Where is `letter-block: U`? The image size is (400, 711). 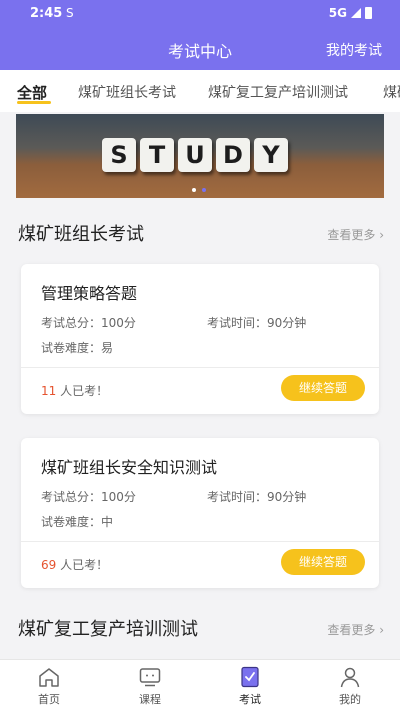
letter-block: U is located at coordinates (195, 155).